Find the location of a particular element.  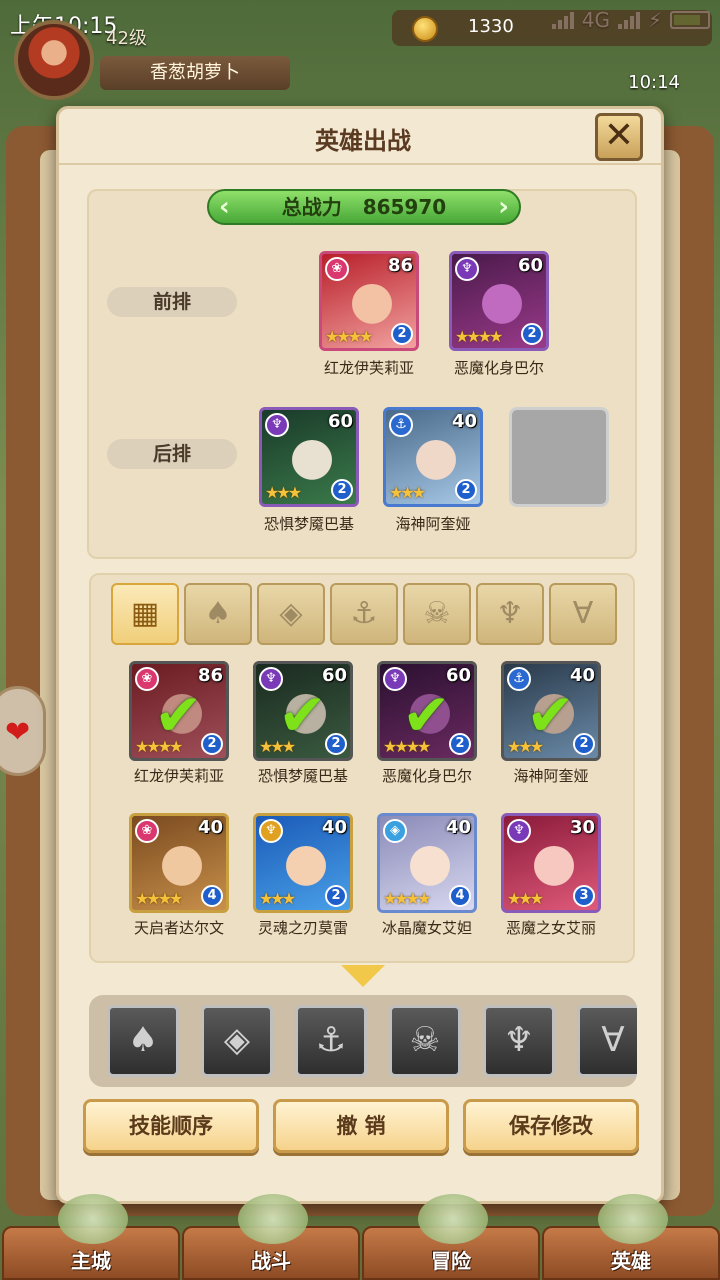

hero-card: ❀ 86 ★★★★ 2 ✔ is located at coordinates (179, 711).